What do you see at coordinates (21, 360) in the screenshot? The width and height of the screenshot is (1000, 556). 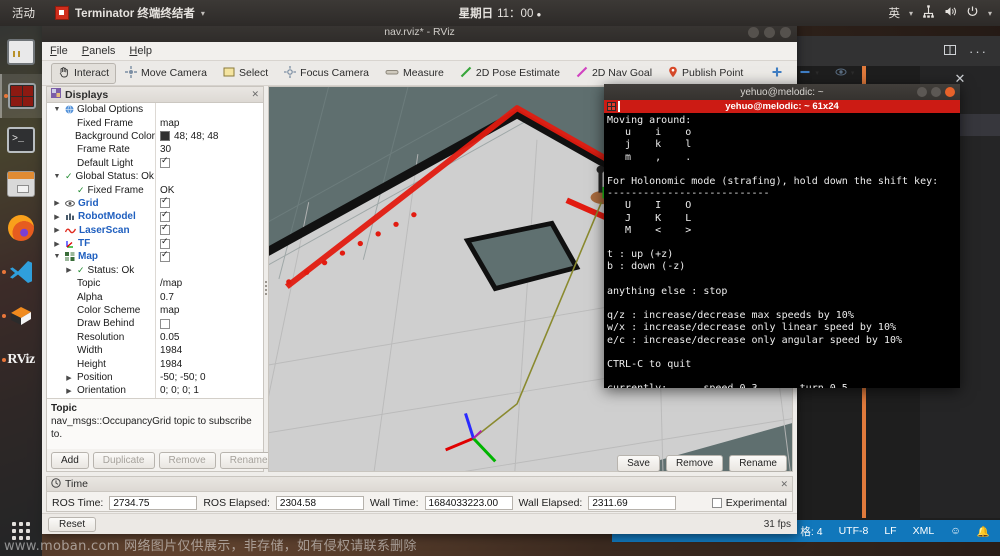 I see `dock-item-rviz: RViz` at bounding box center [21, 360].